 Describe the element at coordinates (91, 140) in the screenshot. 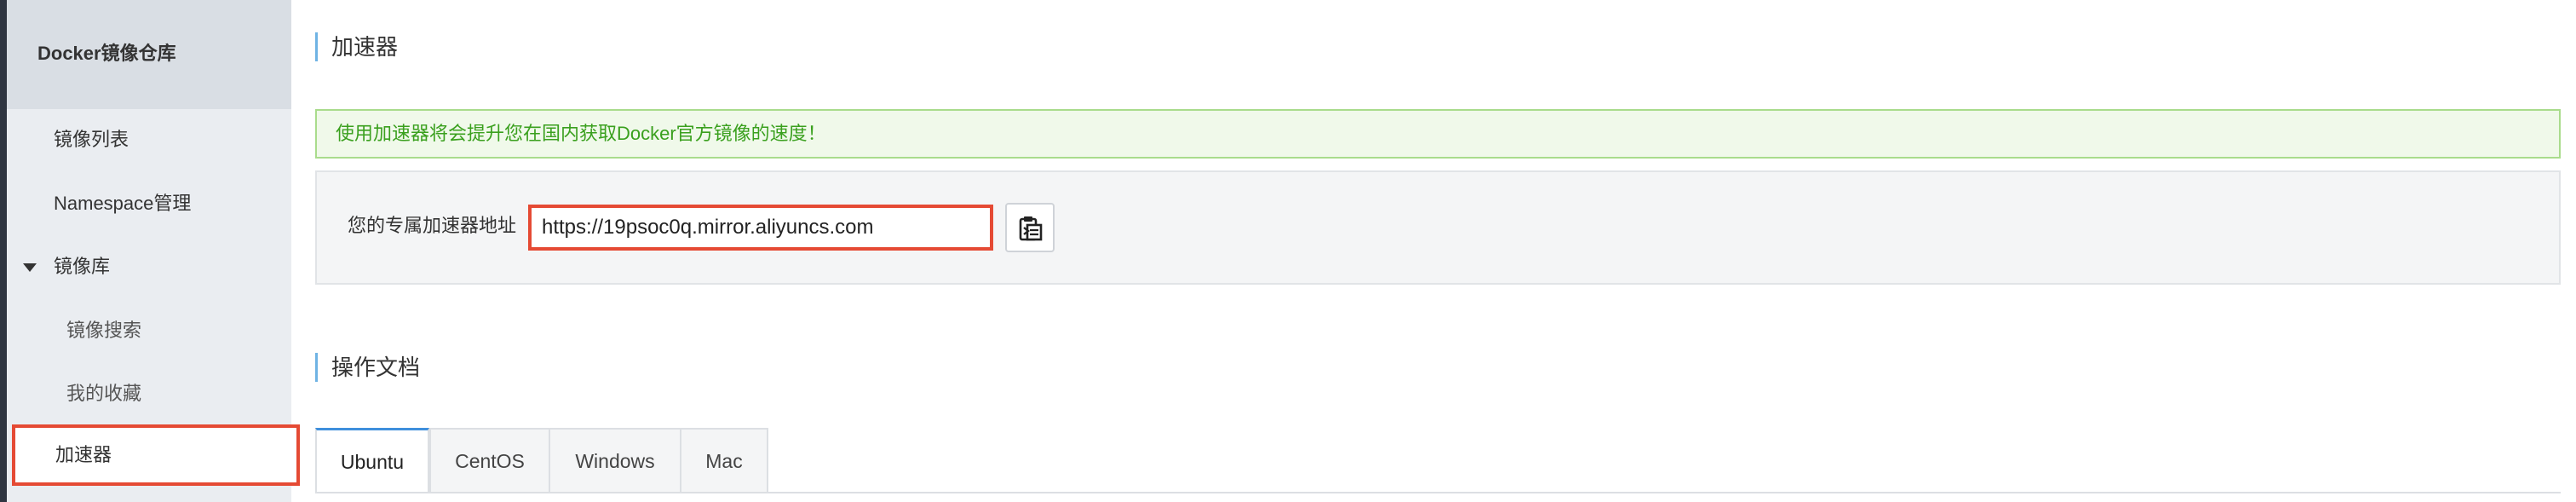

I see `sidebar-item-label: 镜像列表` at that location.